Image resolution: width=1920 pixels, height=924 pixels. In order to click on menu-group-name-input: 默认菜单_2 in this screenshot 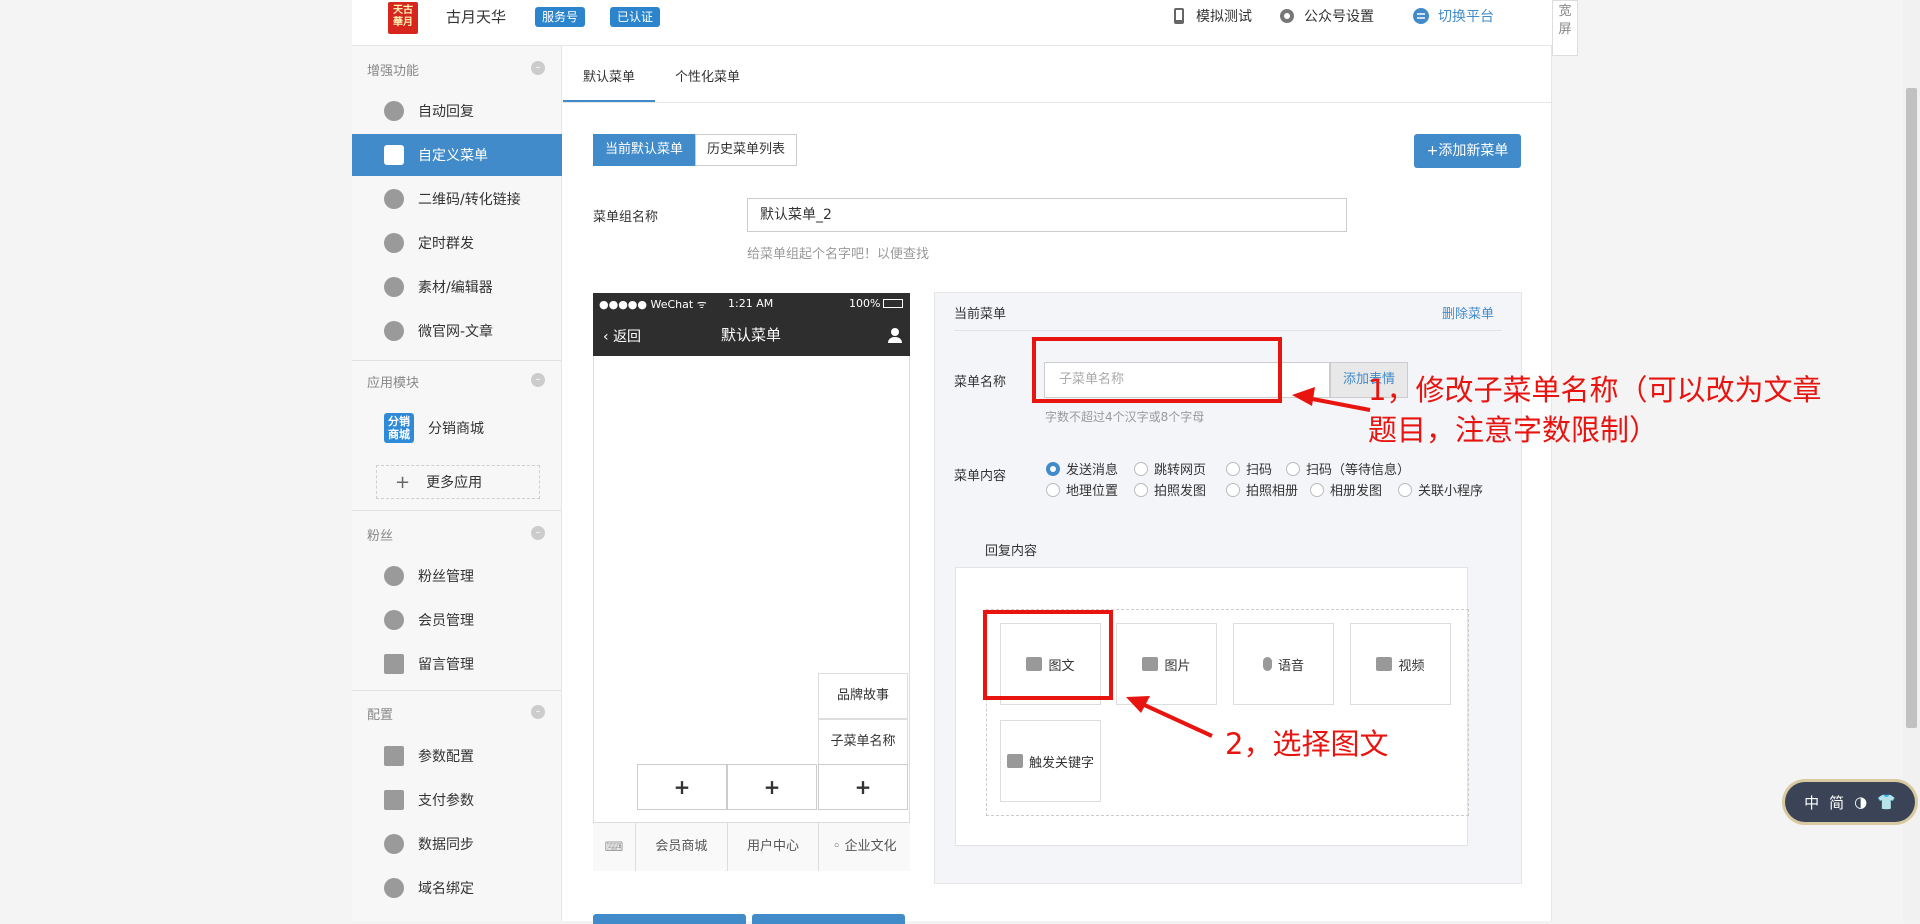, I will do `click(1047, 215)`.